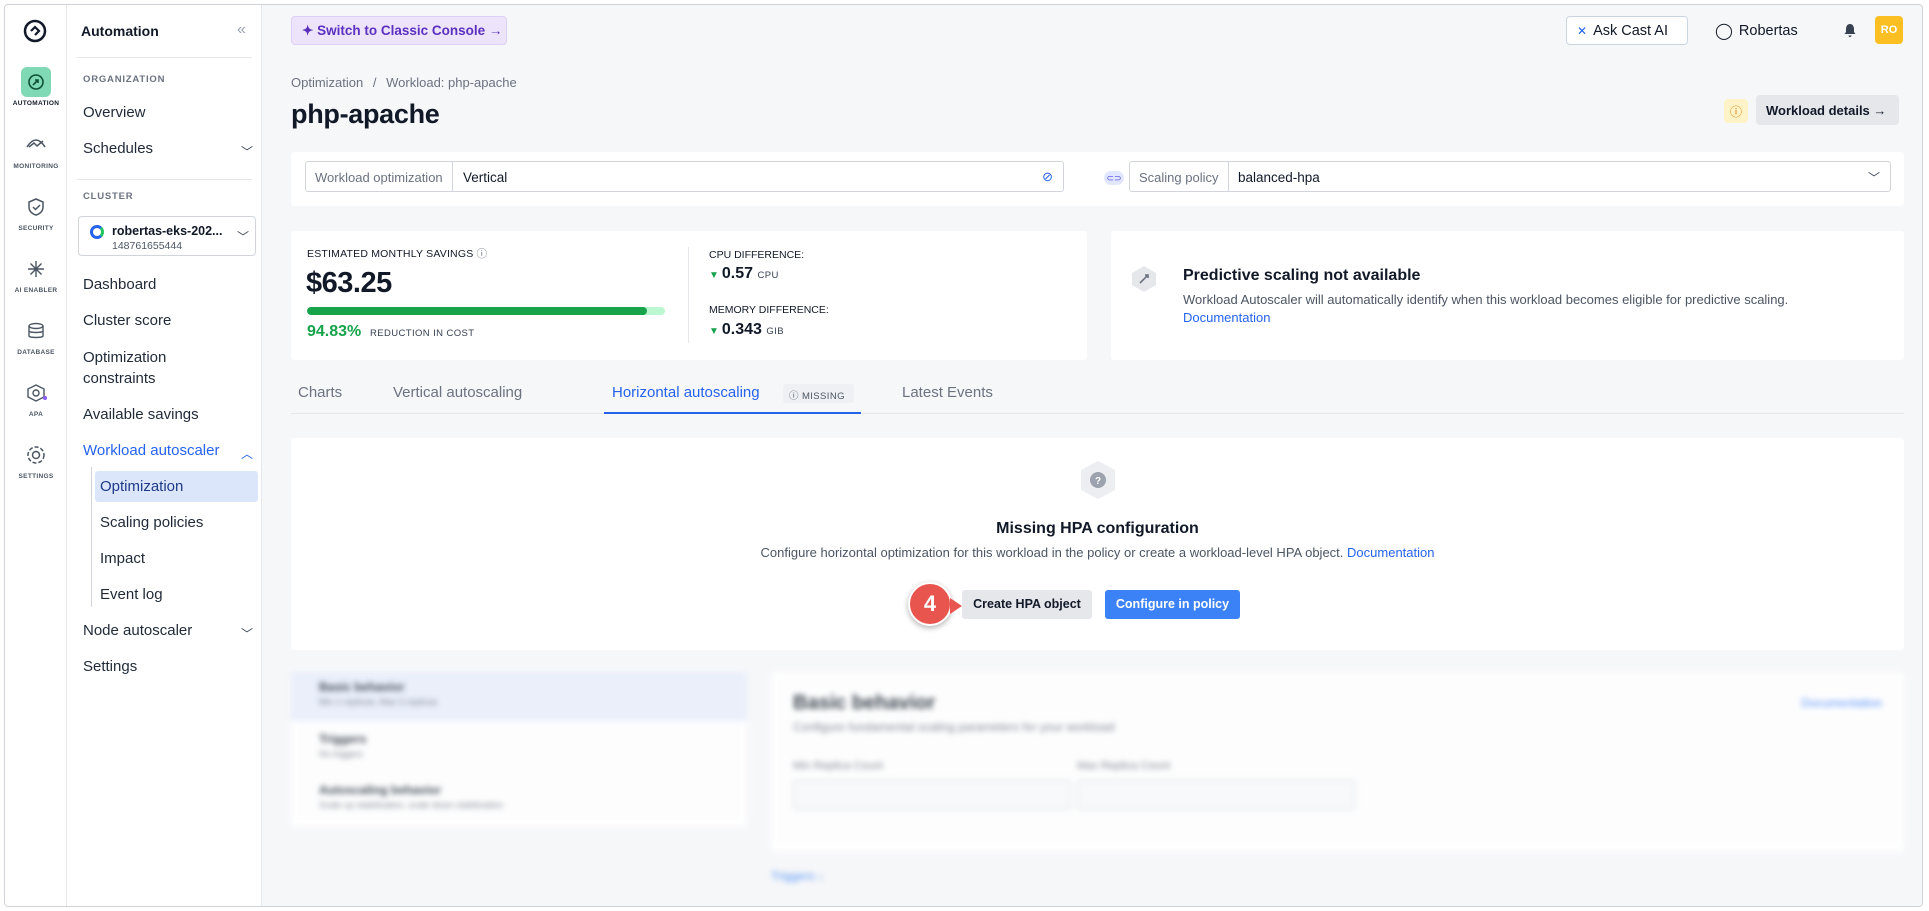  I want to click on cluster-selector: robertas-eks-202... 148761655444 ﹀, so click(167, 236).